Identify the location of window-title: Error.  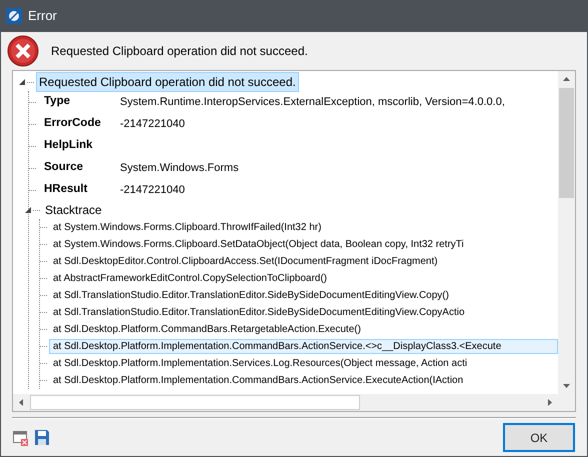
(42, 16).